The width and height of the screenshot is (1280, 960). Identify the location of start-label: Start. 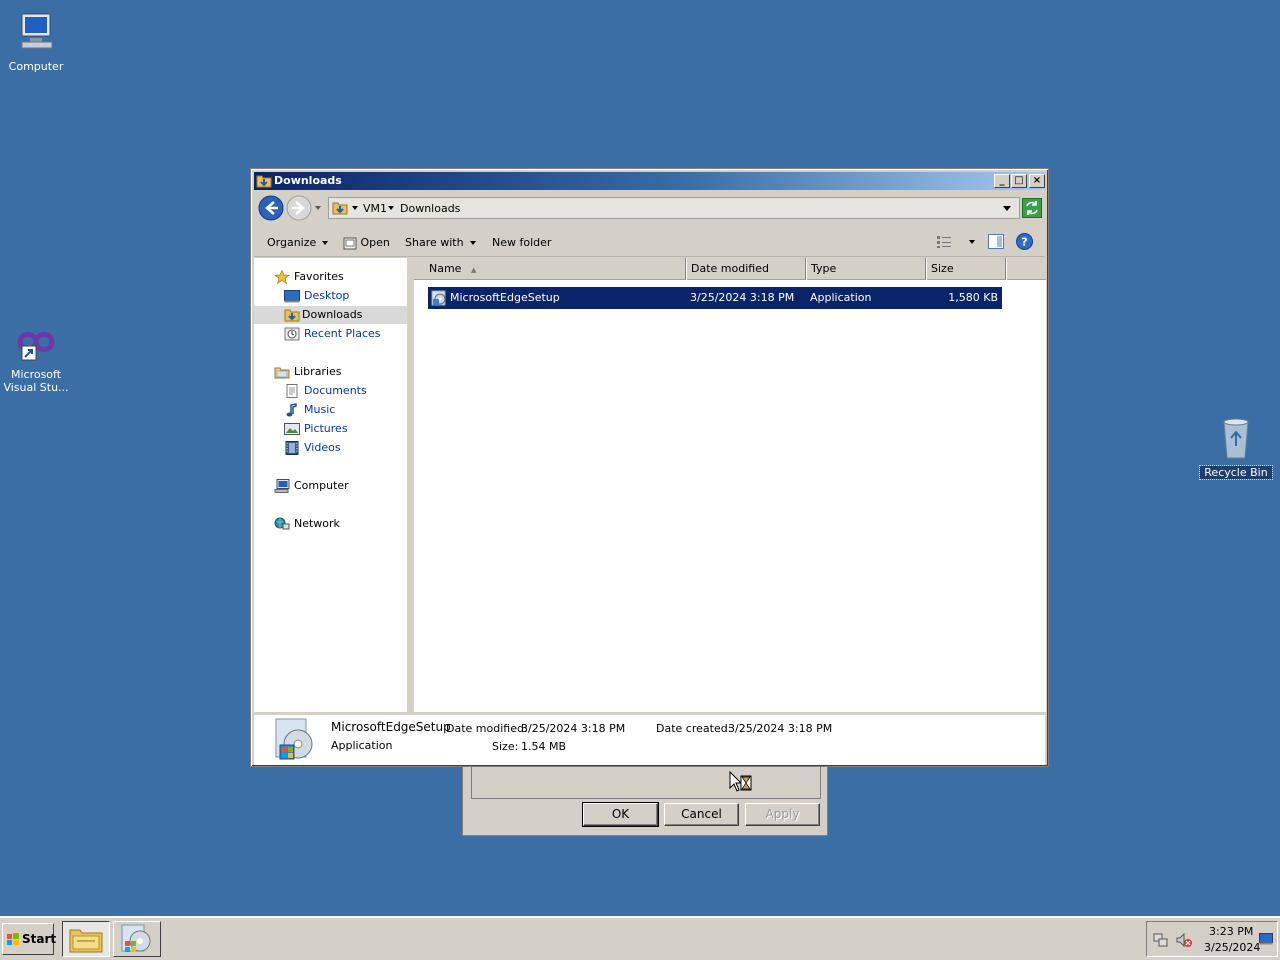
(39, 939).